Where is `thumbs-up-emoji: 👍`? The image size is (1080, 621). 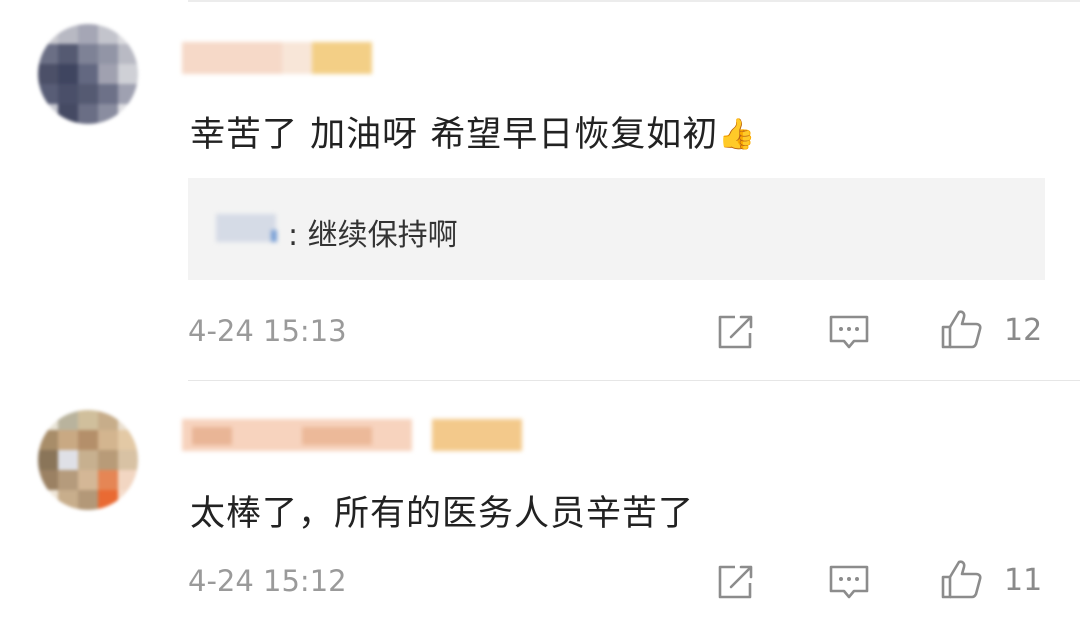
thumbs-up-emoji: 👍 is located at coordinates (737, 134).